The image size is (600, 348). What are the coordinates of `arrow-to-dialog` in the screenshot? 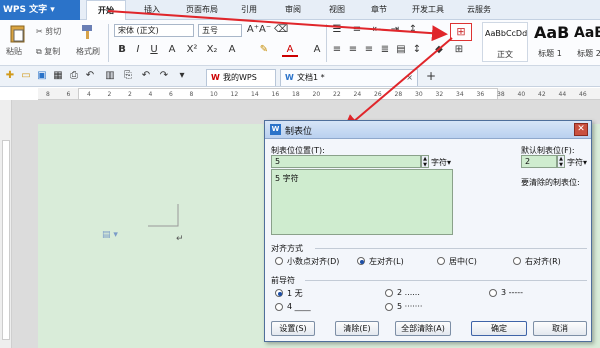 It's located at (397, 84).